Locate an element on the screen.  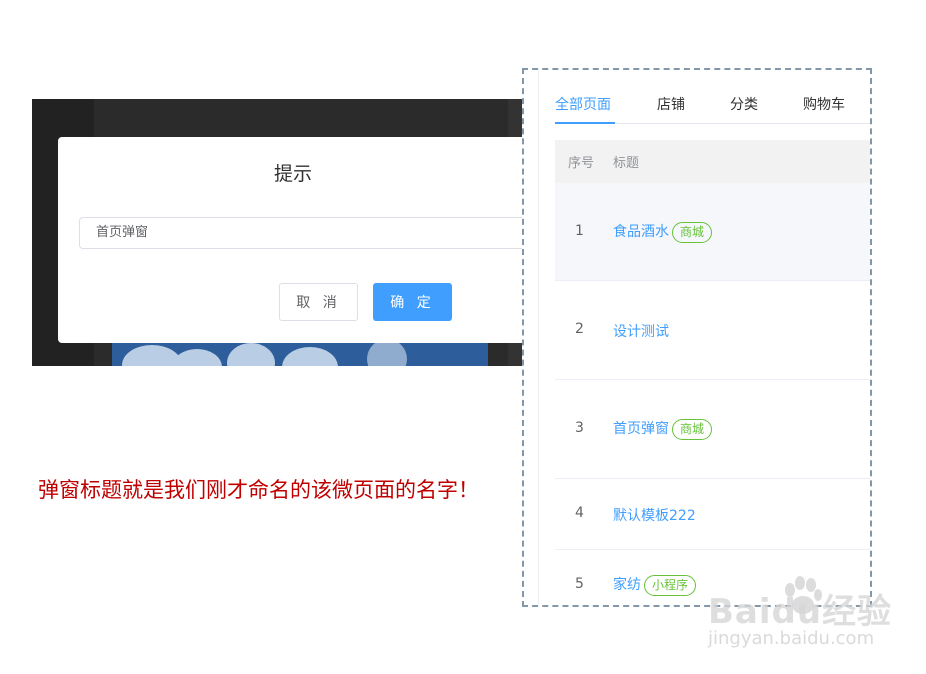
column-index: 序号 is located at coordinates (581, 163).